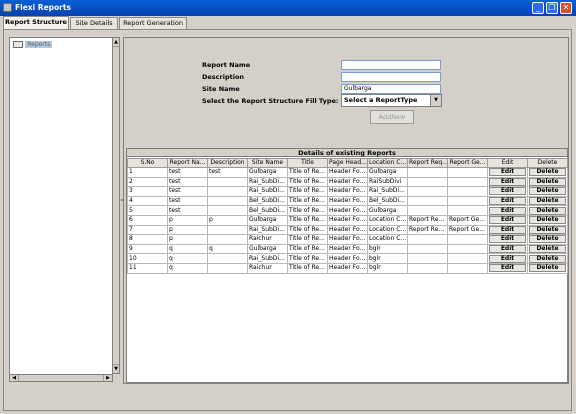 This screenshot has height=414, width=576. Describe the element at coordinates (226, 65) in the screenshot. I see `report-name-label: Report Name` at that location.